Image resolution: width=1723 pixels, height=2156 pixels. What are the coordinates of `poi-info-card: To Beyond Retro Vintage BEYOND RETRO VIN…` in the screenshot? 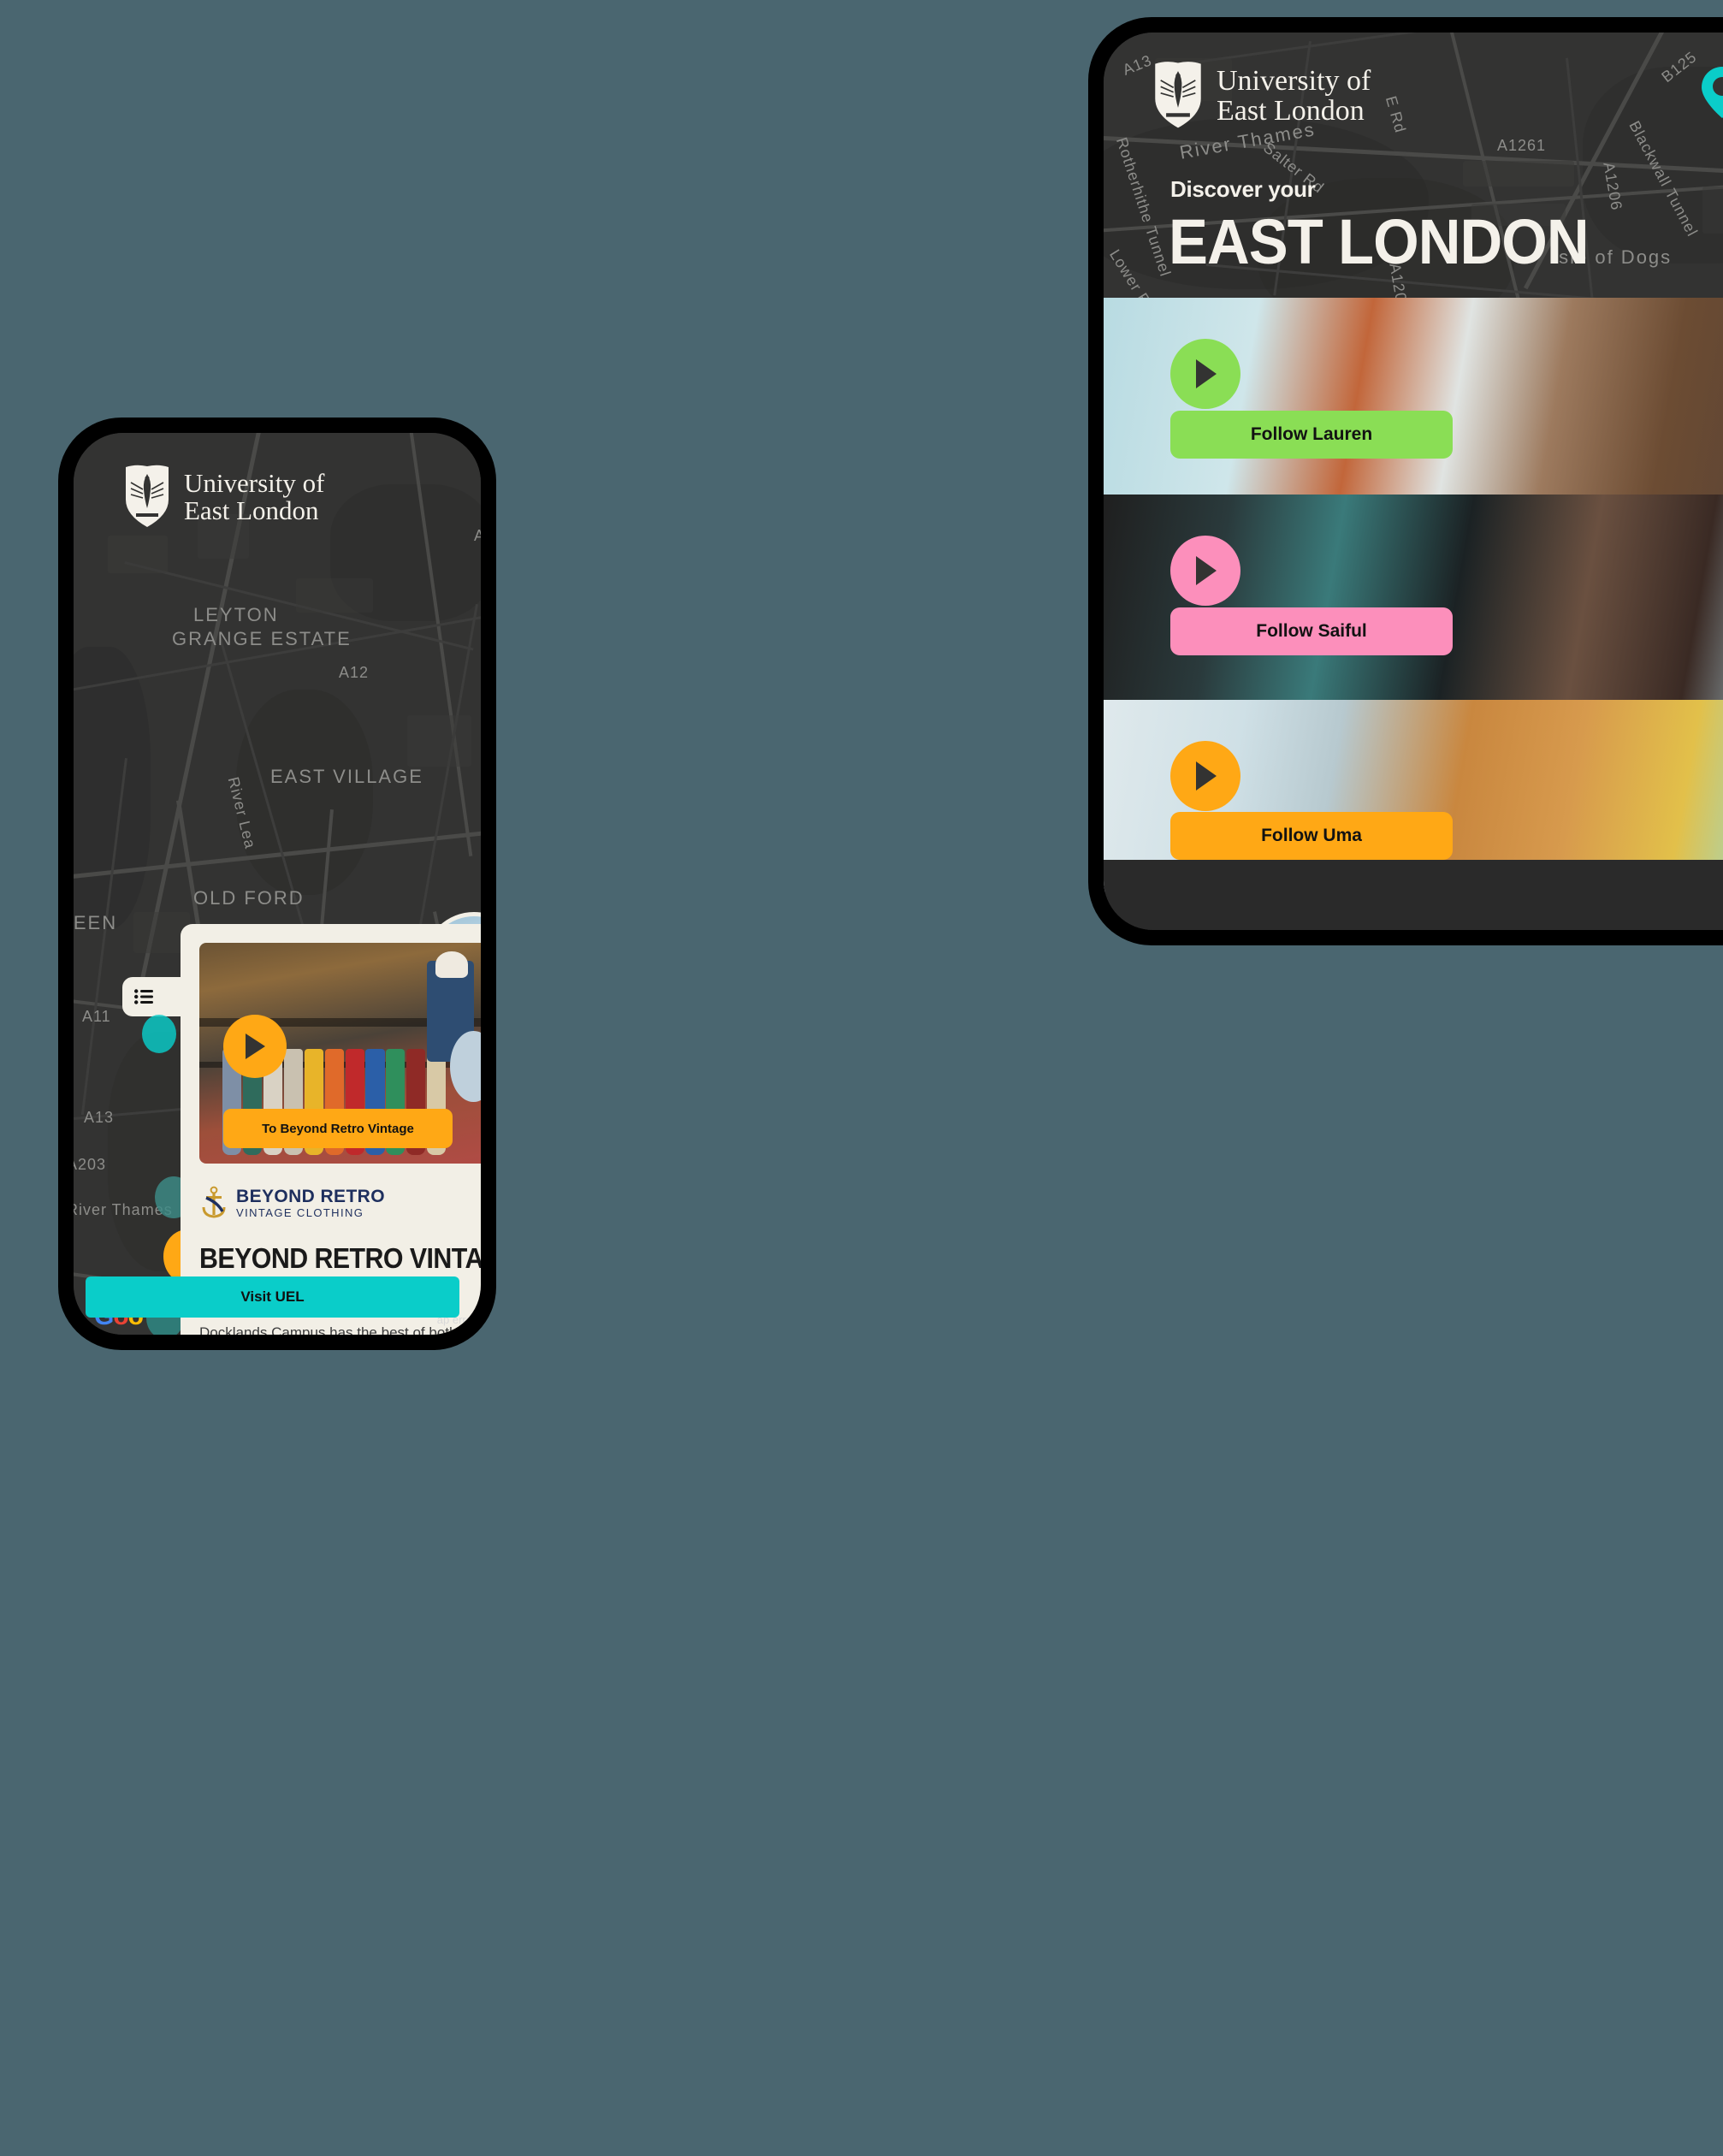 It's located at (331, 1129).